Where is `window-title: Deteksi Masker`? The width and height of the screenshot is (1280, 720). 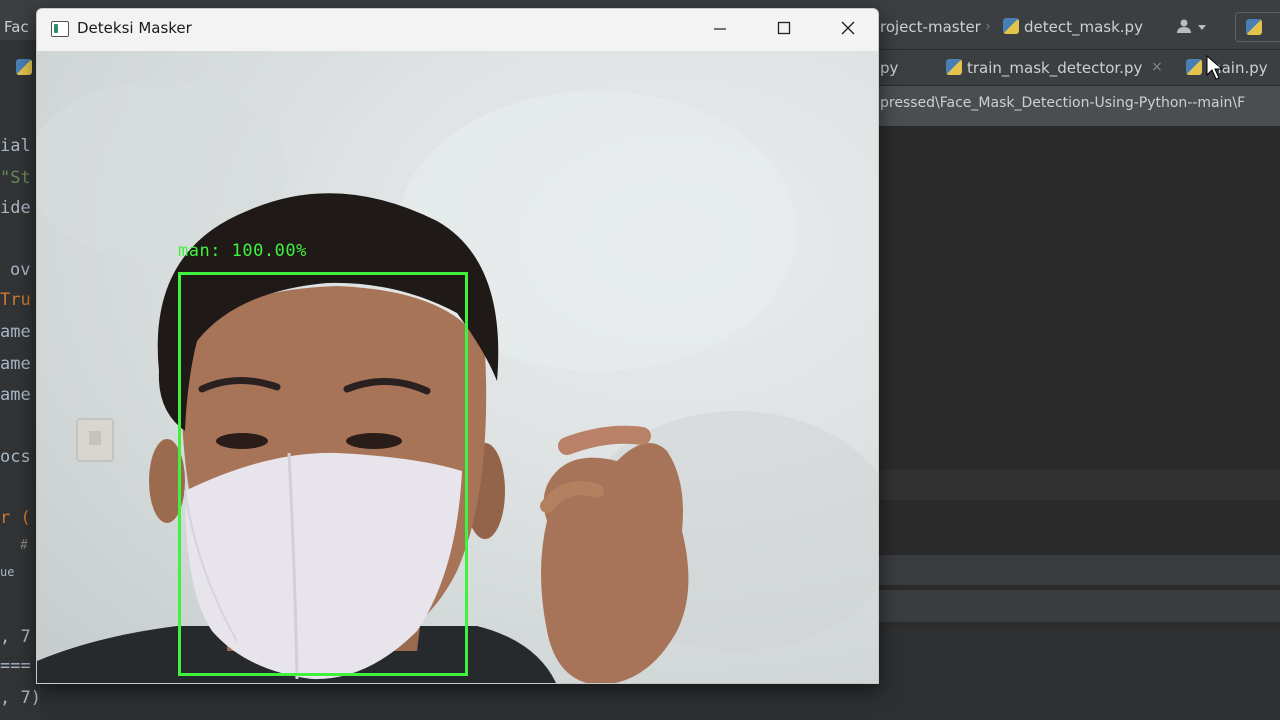 window-title: Deteksi Masker is located at coordinates (134, 28).